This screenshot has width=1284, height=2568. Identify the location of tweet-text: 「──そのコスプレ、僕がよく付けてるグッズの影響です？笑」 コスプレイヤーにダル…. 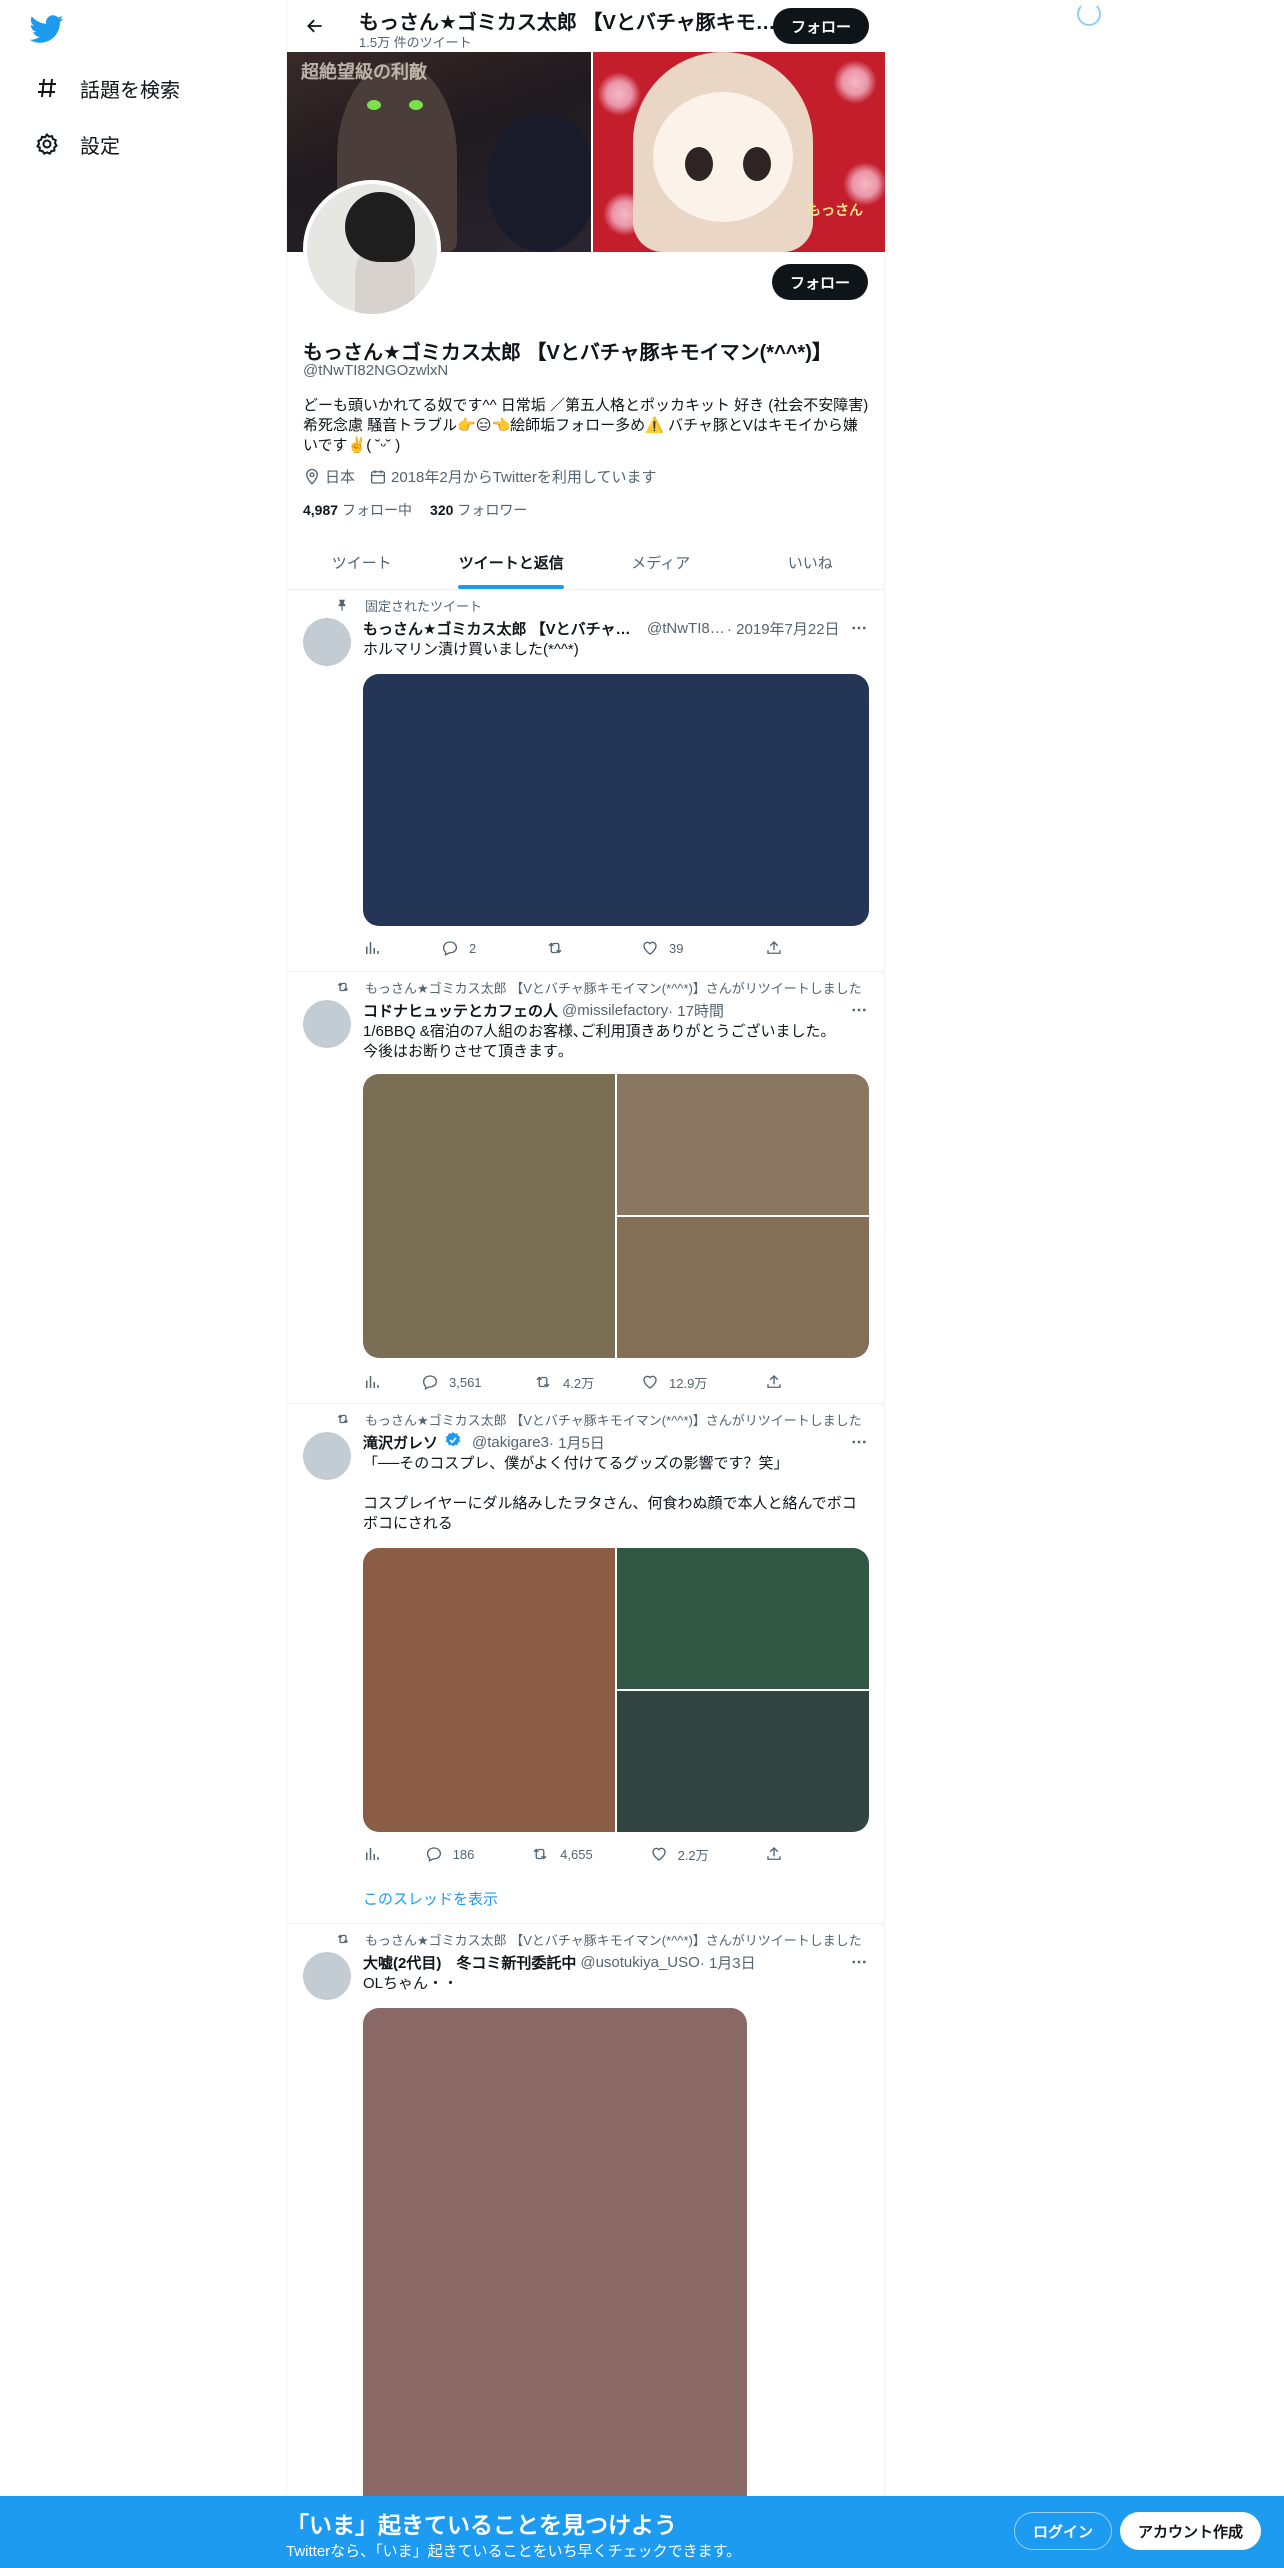
(610, 1493).